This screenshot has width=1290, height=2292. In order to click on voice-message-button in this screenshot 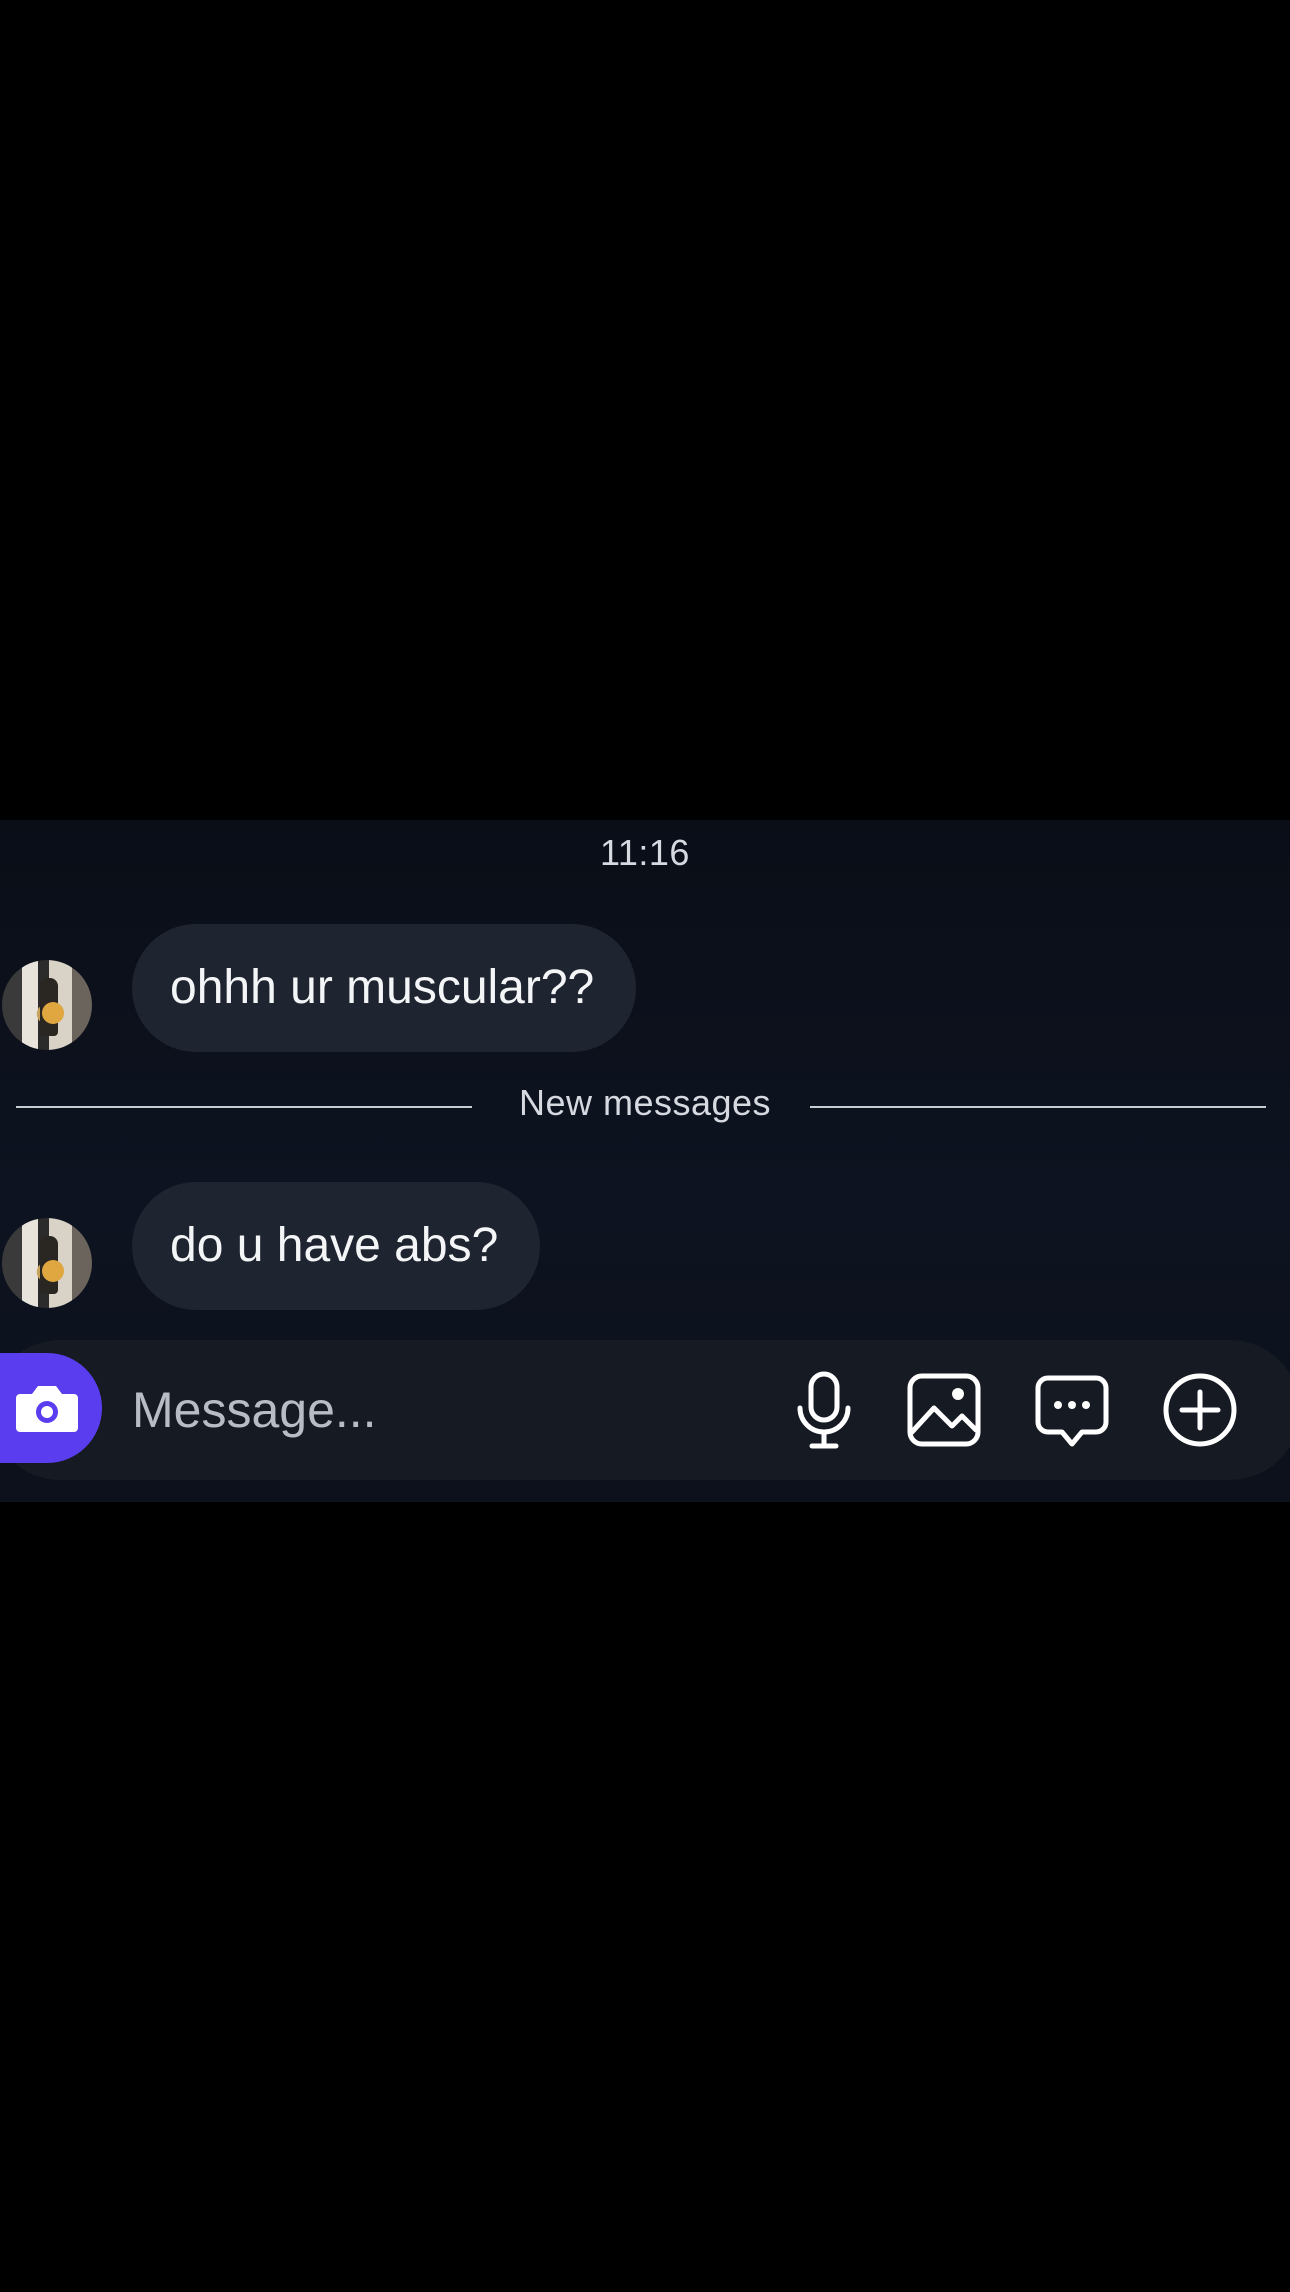, I will do `click(824, 1410)`.